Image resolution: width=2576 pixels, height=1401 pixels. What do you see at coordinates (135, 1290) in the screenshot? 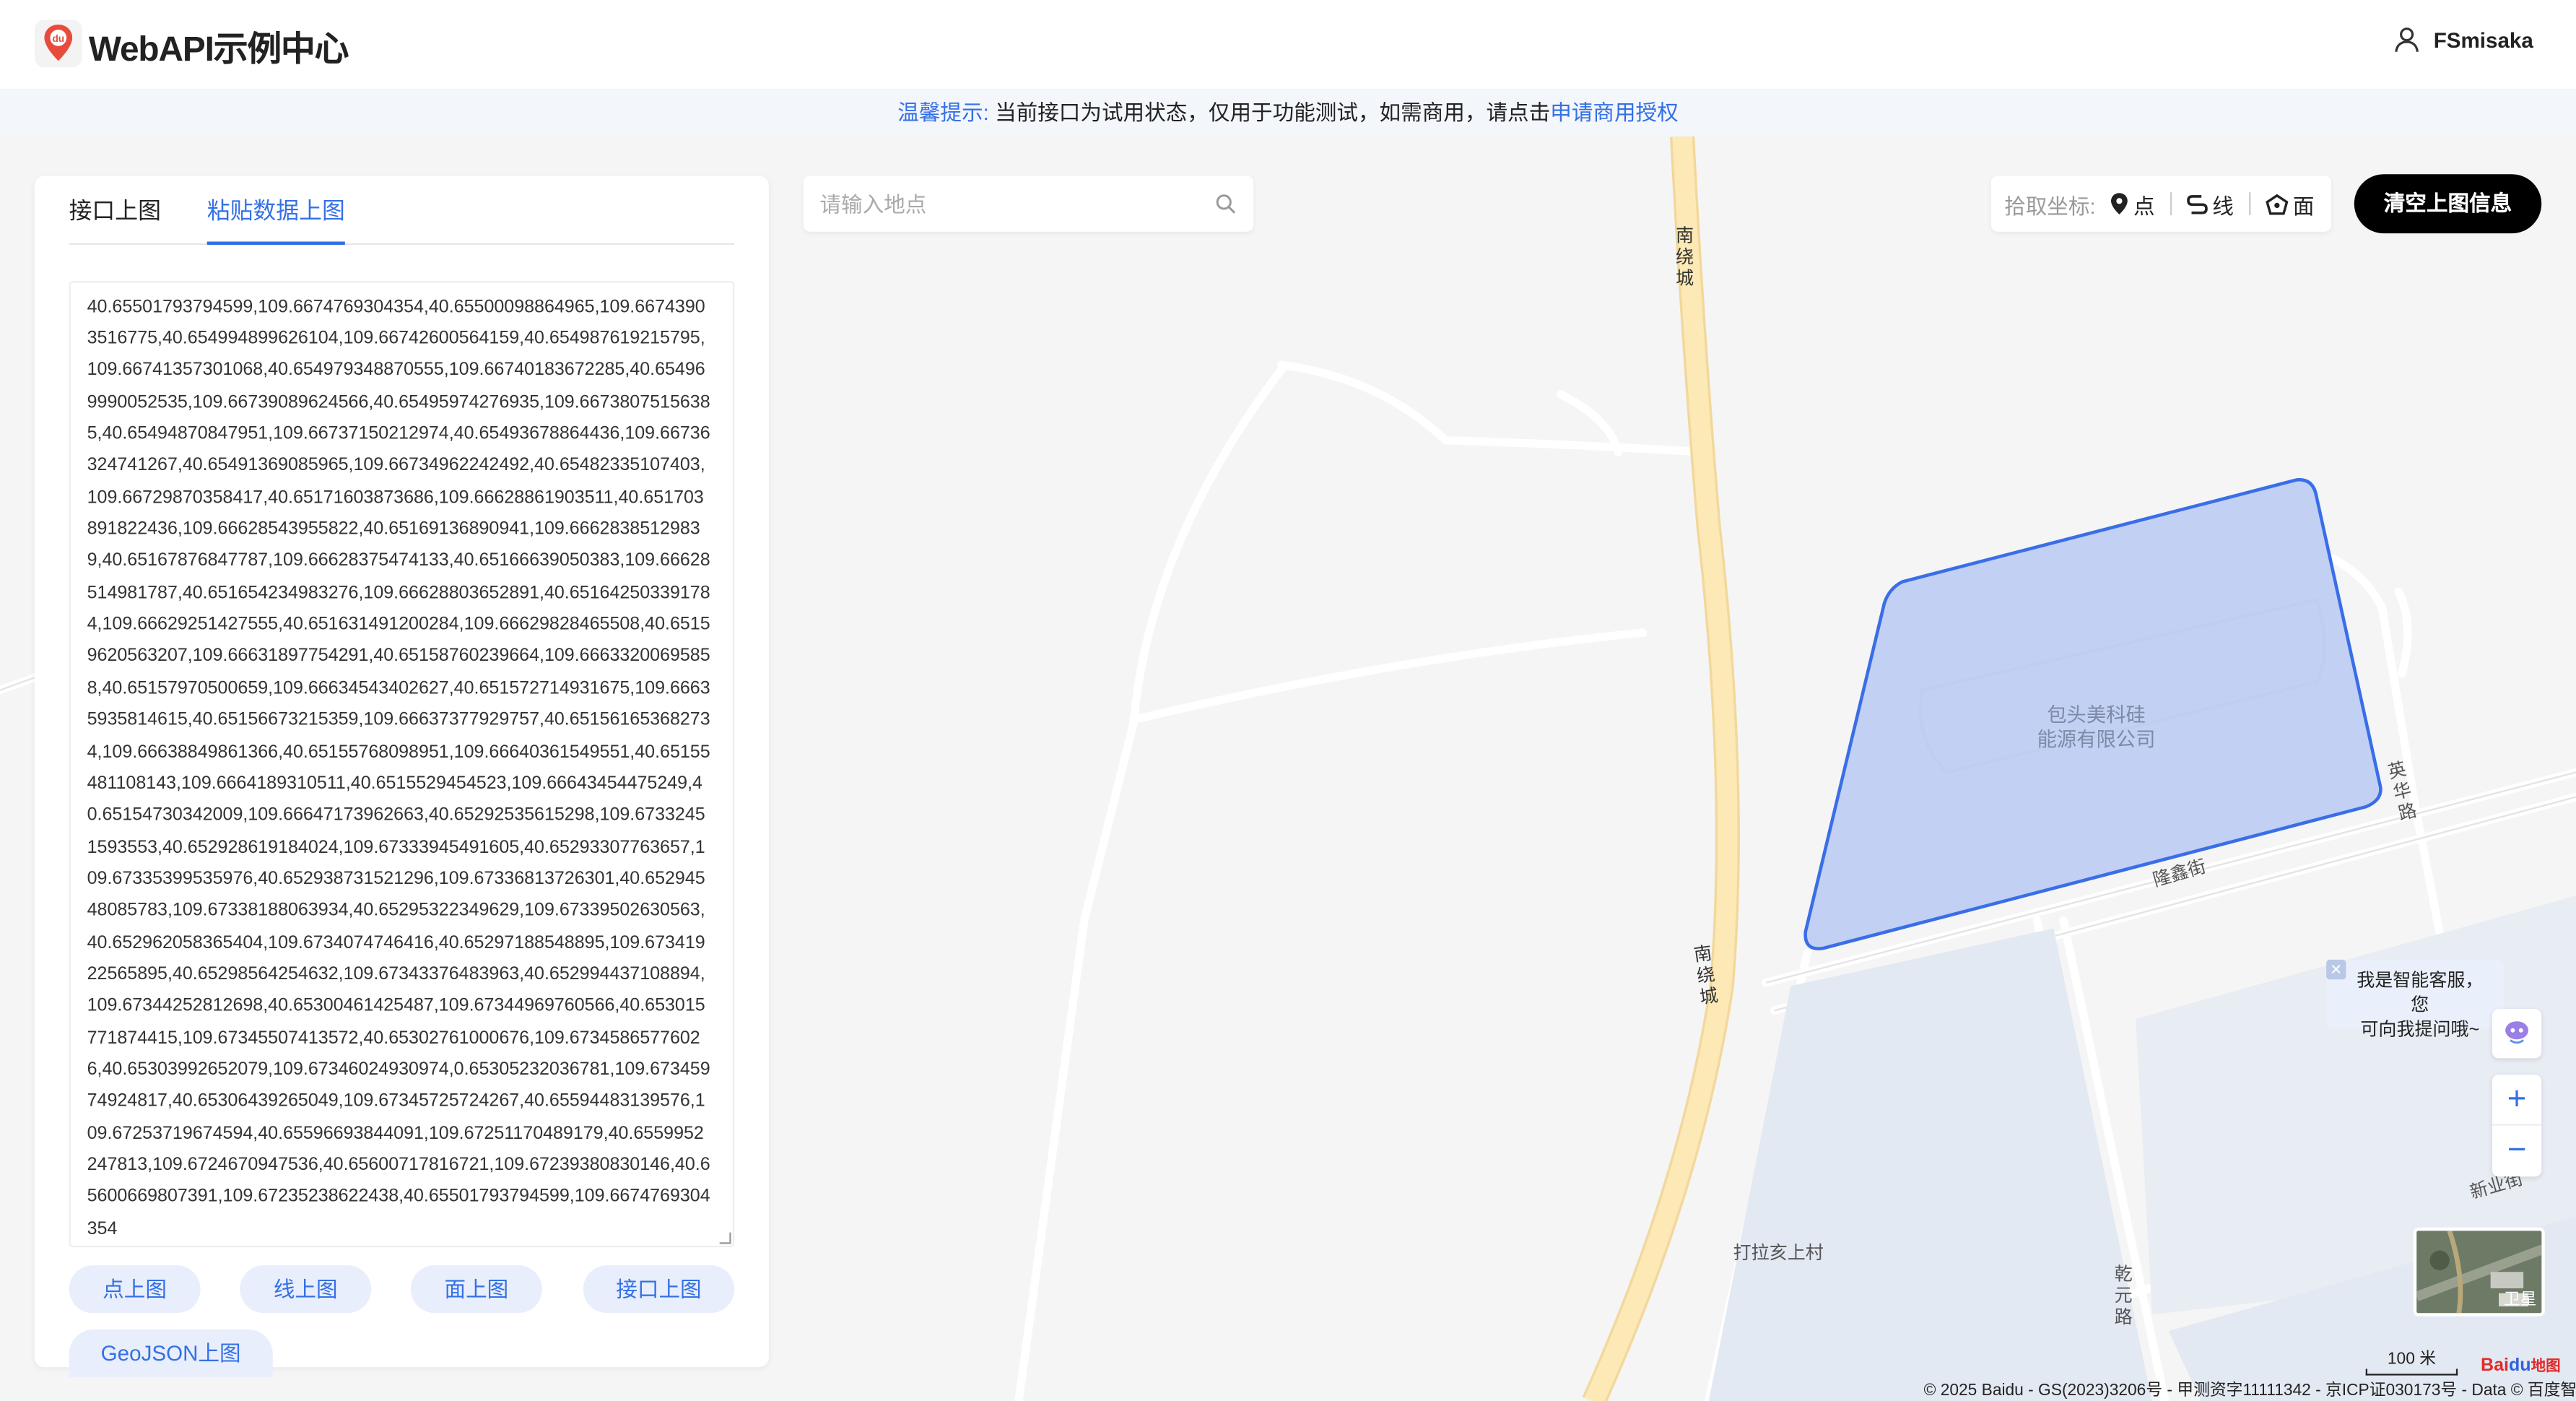
I see `point-upload-button: 点上图` at bounding box center [135, 1290].